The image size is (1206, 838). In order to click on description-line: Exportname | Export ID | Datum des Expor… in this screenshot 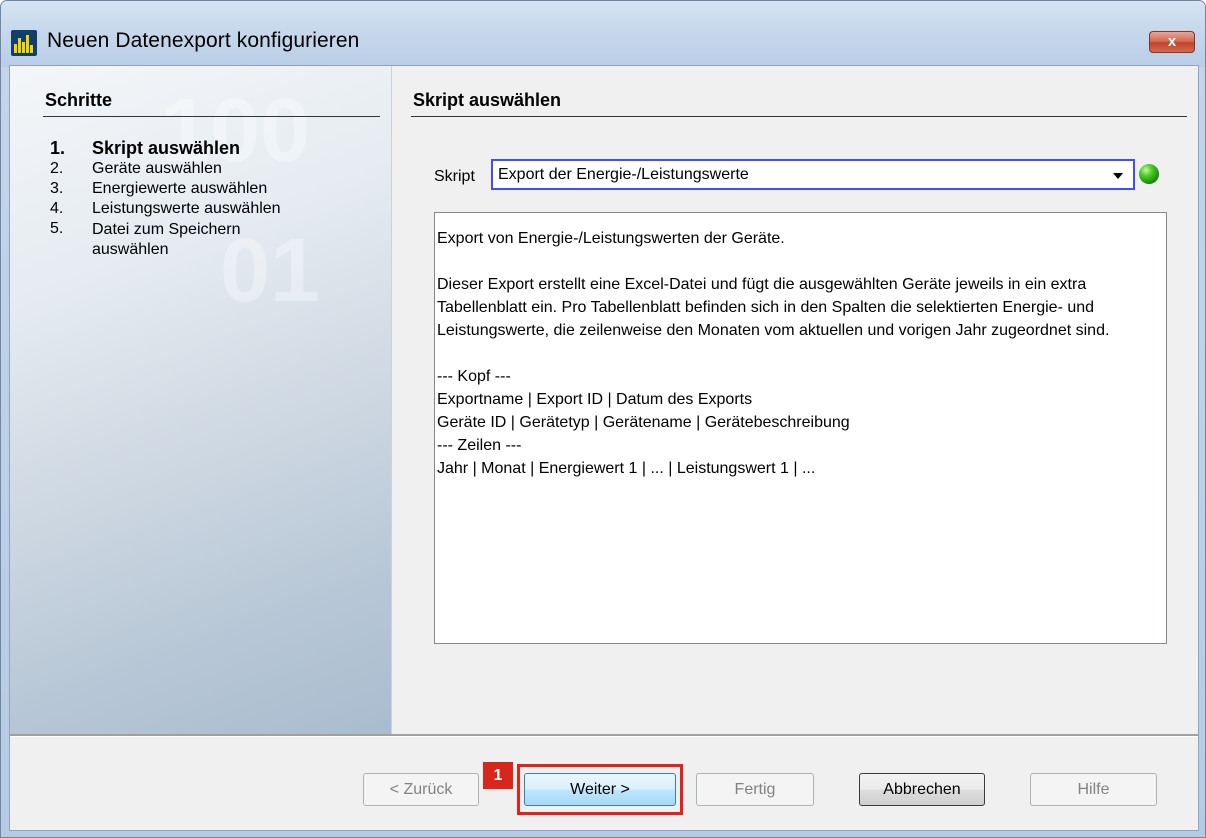, I will do `click(595, 399)`.